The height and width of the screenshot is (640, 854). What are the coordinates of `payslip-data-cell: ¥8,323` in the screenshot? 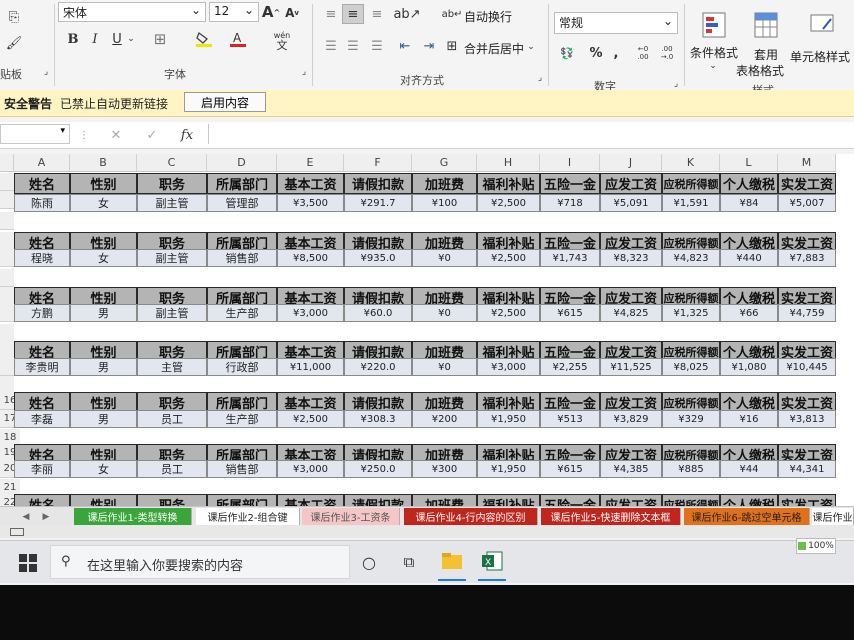 It's located at (631, 258).